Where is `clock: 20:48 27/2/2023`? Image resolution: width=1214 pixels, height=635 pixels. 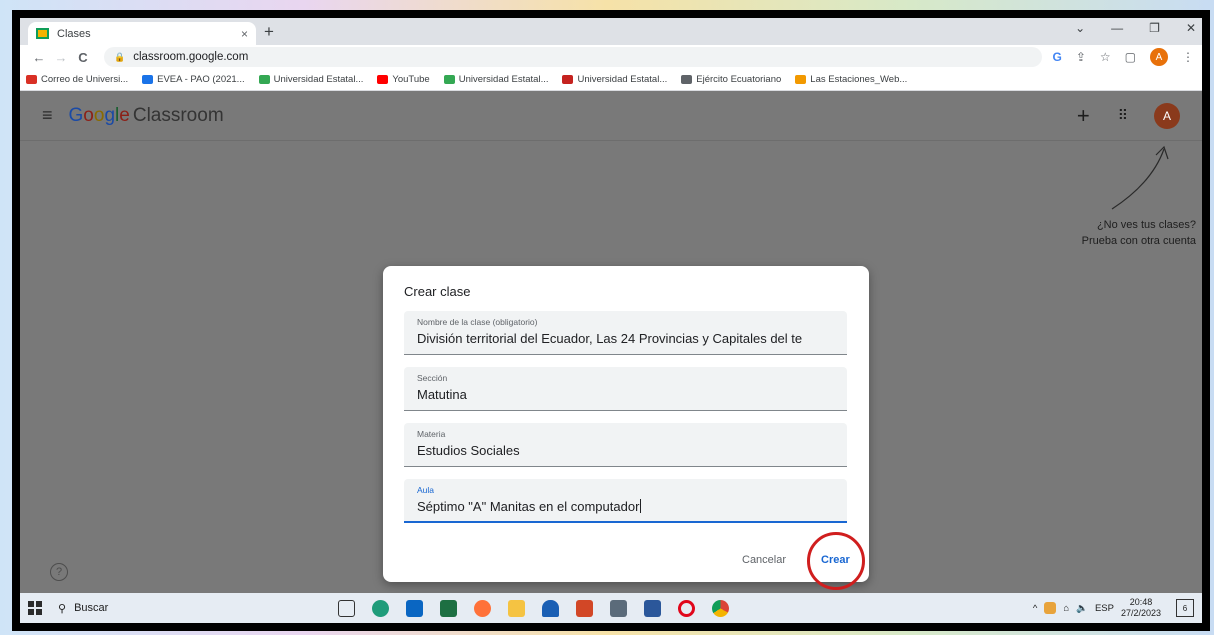
clock: 20:48 27/2/2023 is located at coordinates (1141, 608).